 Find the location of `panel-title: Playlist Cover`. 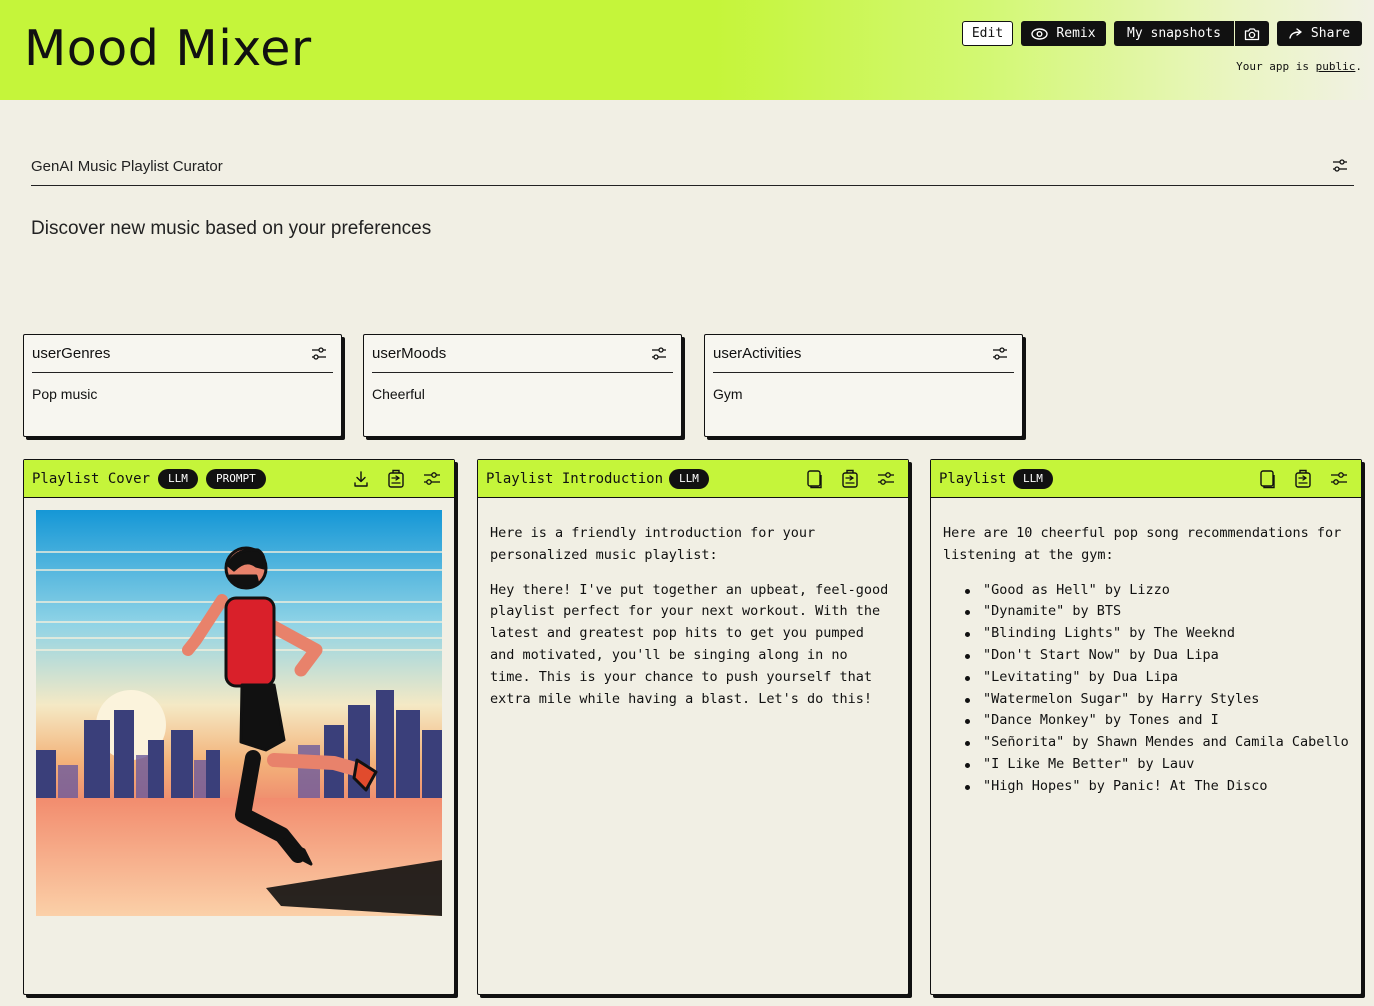

panel-title: Playlist Cover is located at coordinates (91, 479).